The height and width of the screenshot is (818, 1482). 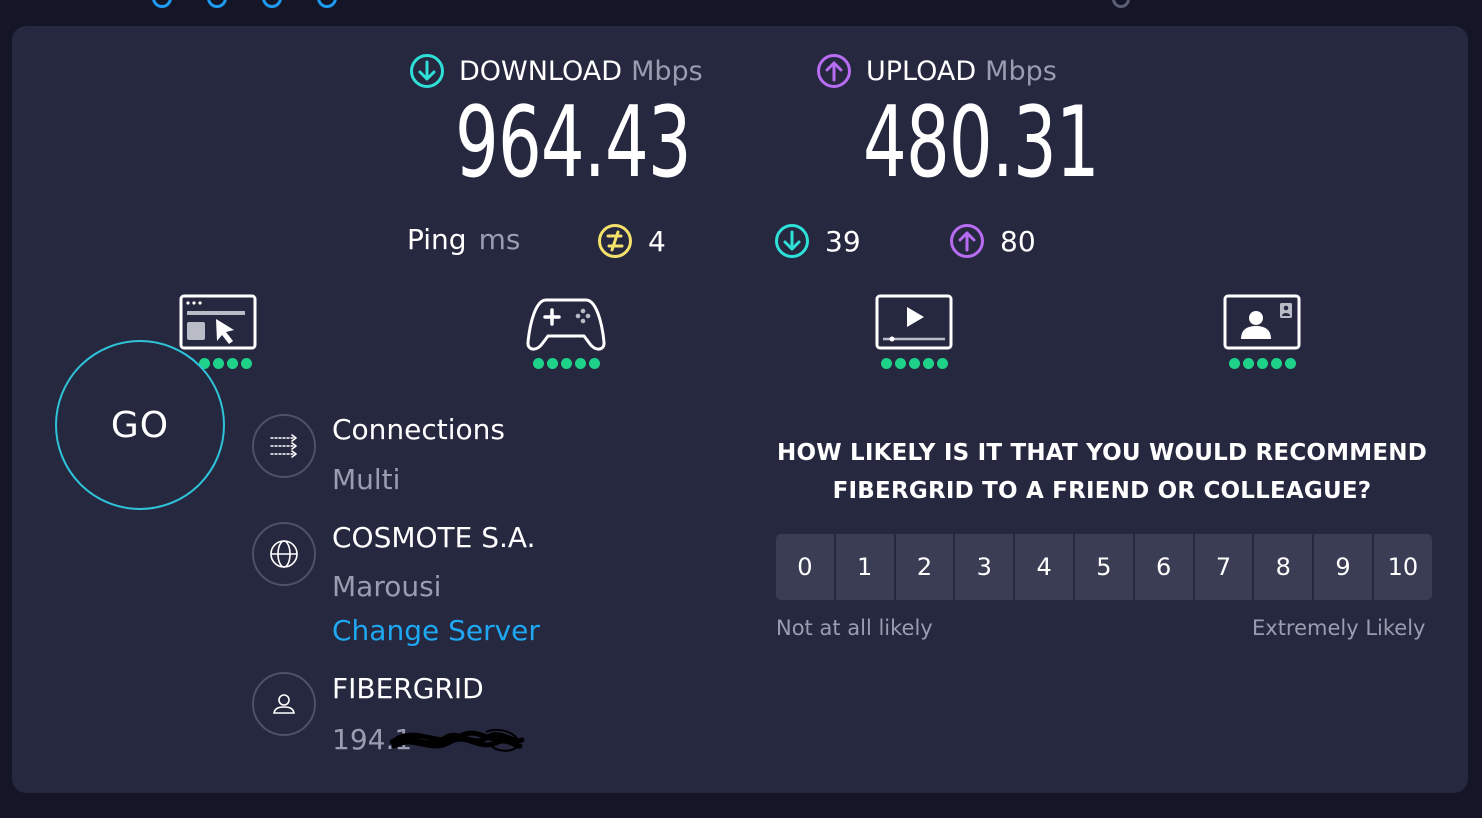 I want to click on ping-upload-value: 80, so click(x=1018, y=241).